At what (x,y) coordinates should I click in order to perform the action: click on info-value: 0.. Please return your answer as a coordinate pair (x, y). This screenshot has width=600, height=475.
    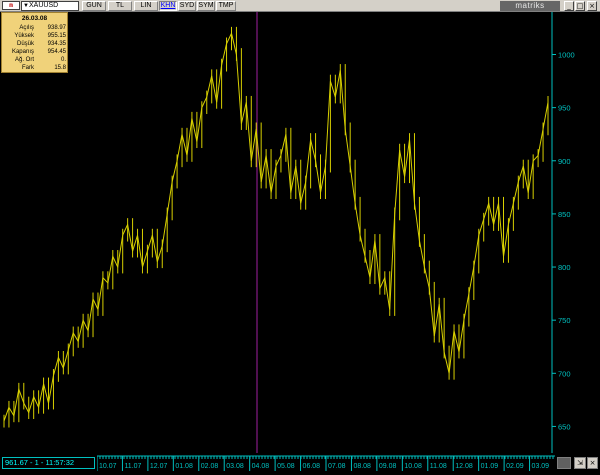
    Looking at the image, I should click on (63, 60).